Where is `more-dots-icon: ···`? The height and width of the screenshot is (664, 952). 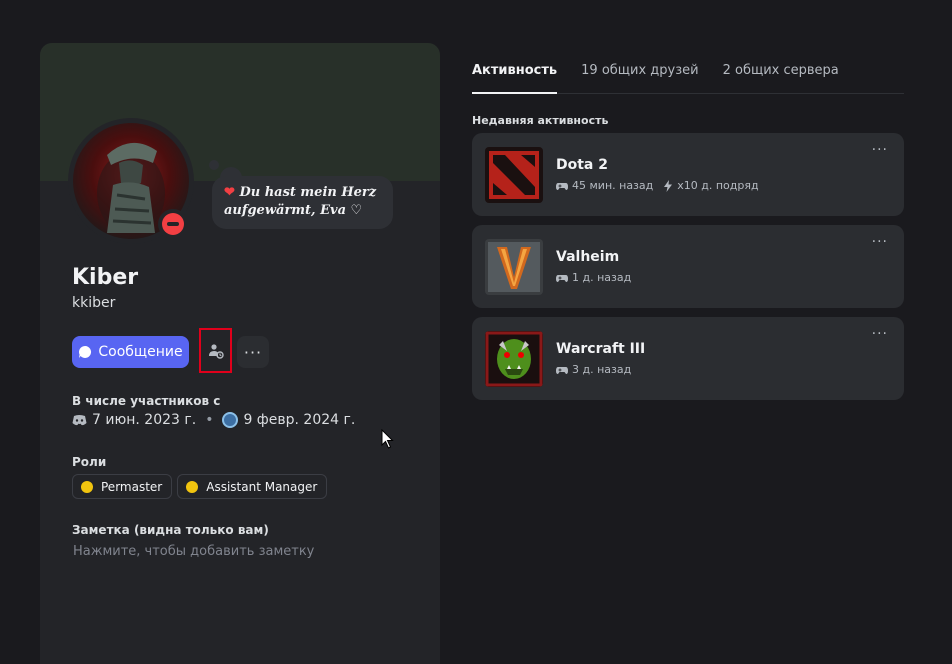 more-dots-icon: ··· is located at coordinates (253, 352).